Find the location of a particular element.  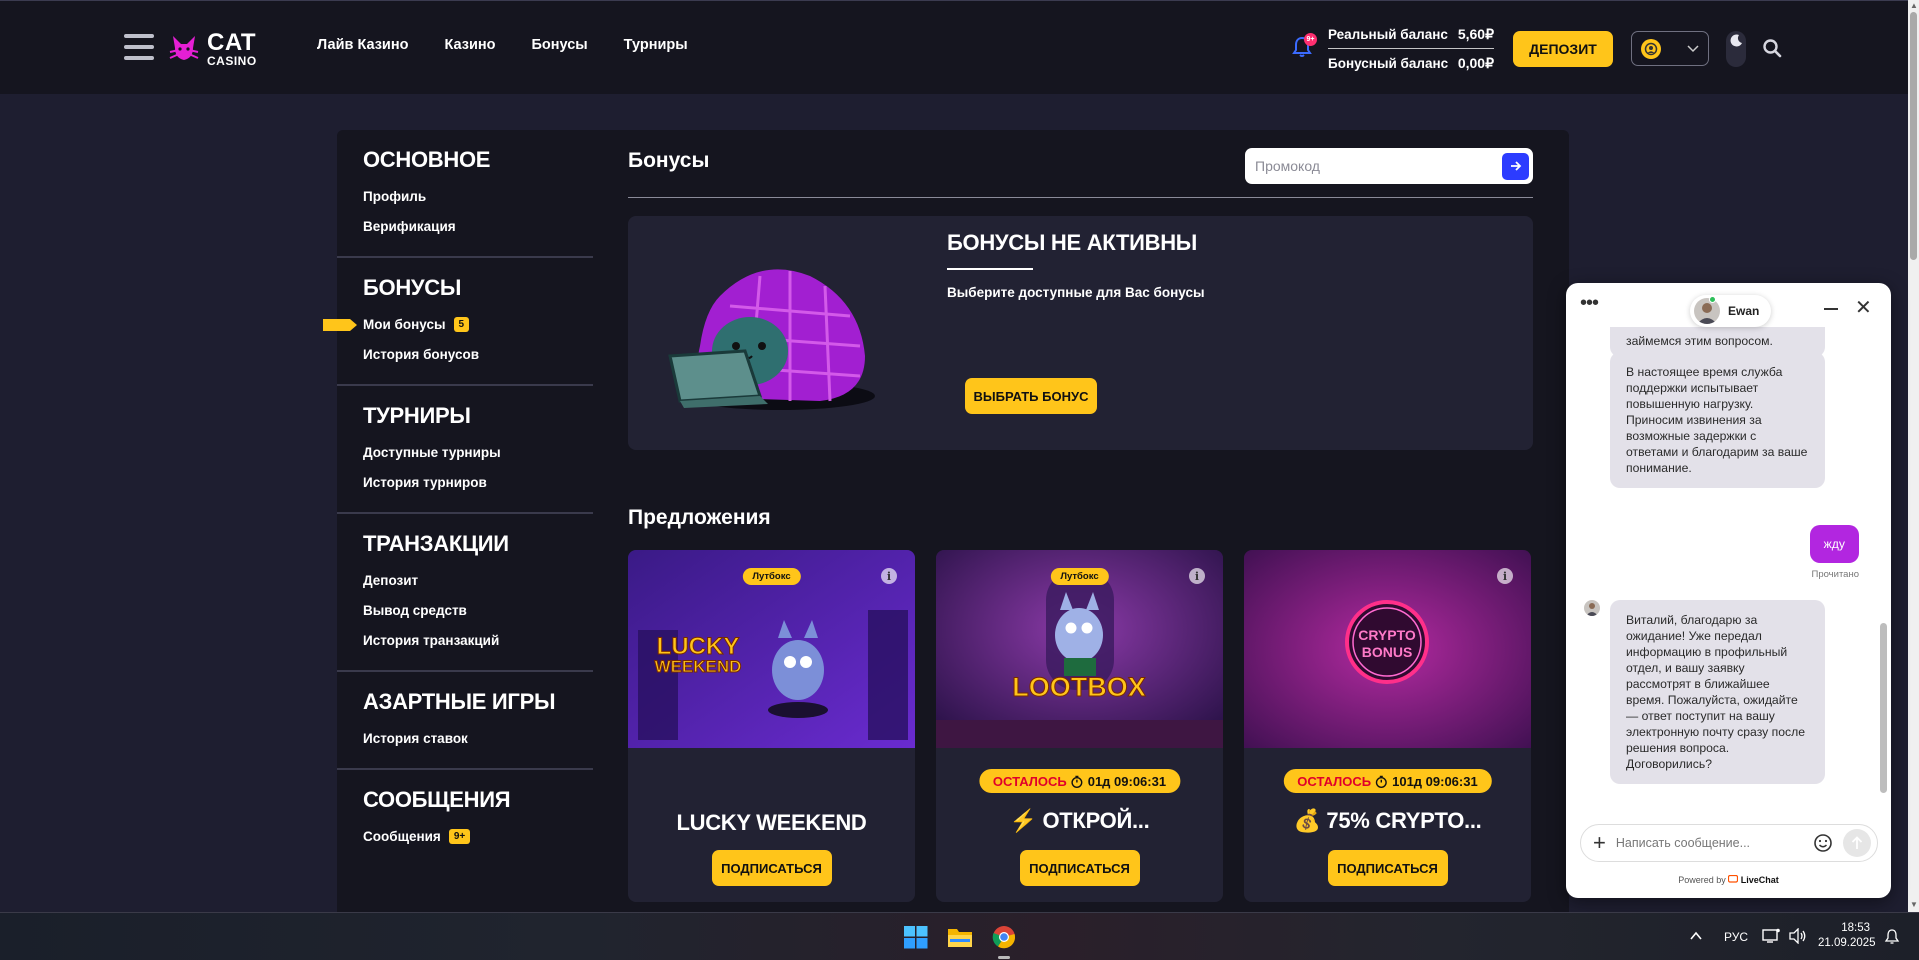

sidebar-item-deposit: Депозит is located at coordinates (478, 580).